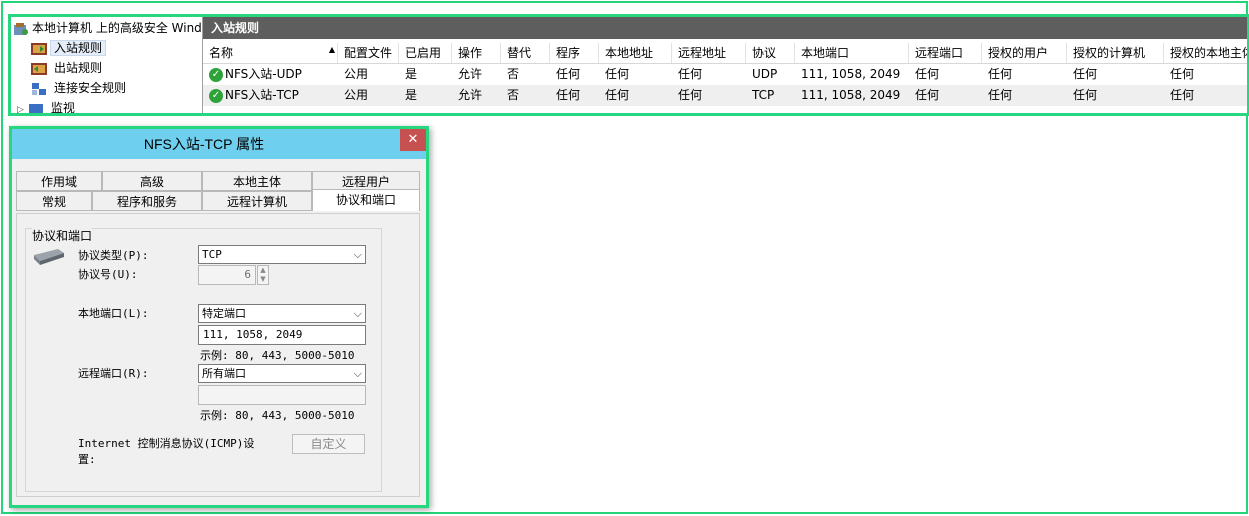 The width and height of the screenshot is (1249, 516). What do you see at coordinates (35, 108) in the screenshot?
I see `monitoring-icon` at bounding box center [35, 108].